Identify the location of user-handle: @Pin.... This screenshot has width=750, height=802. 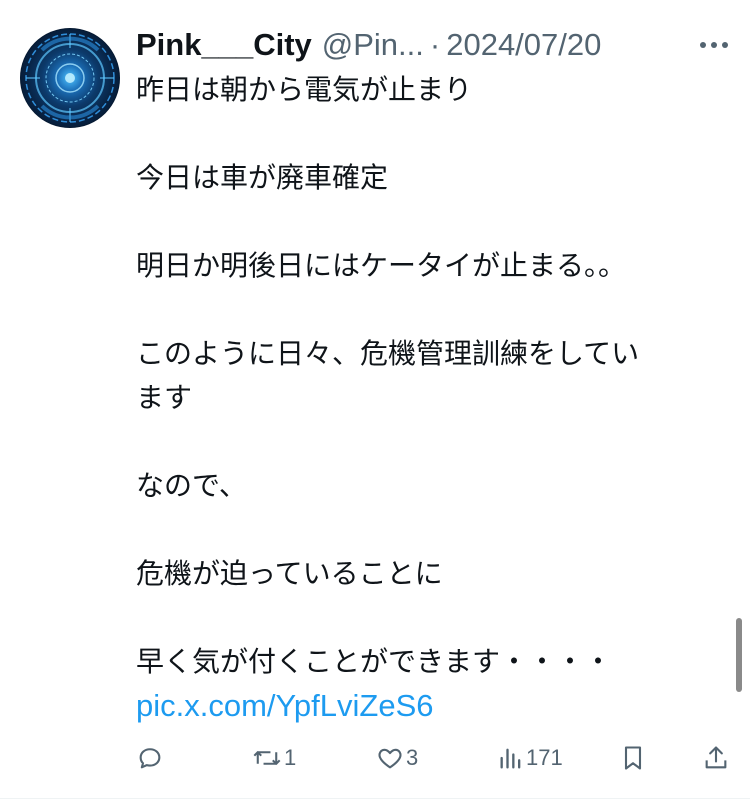
(373, 45).